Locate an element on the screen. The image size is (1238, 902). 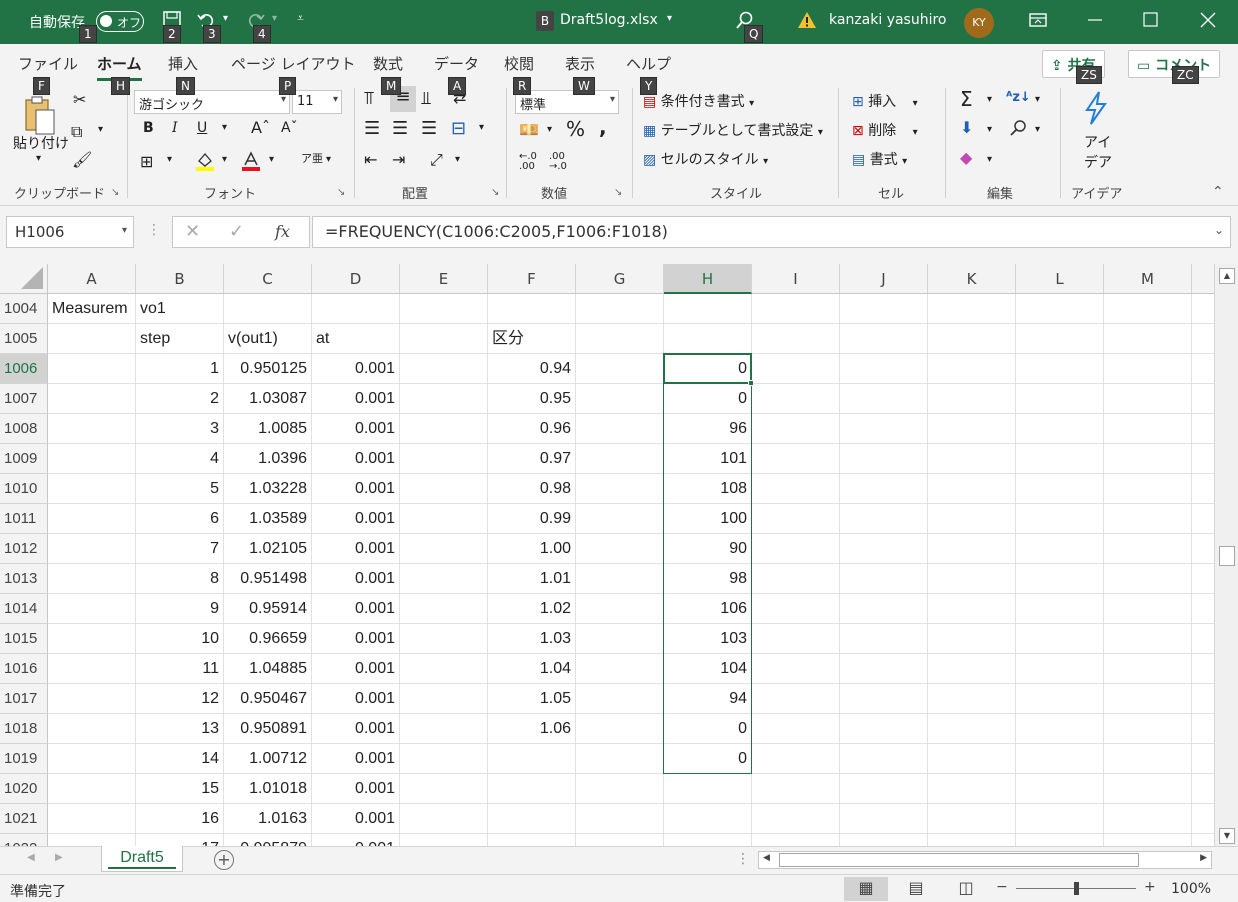
name-box: H1006 ▾ is located at coordinates (70, 232).